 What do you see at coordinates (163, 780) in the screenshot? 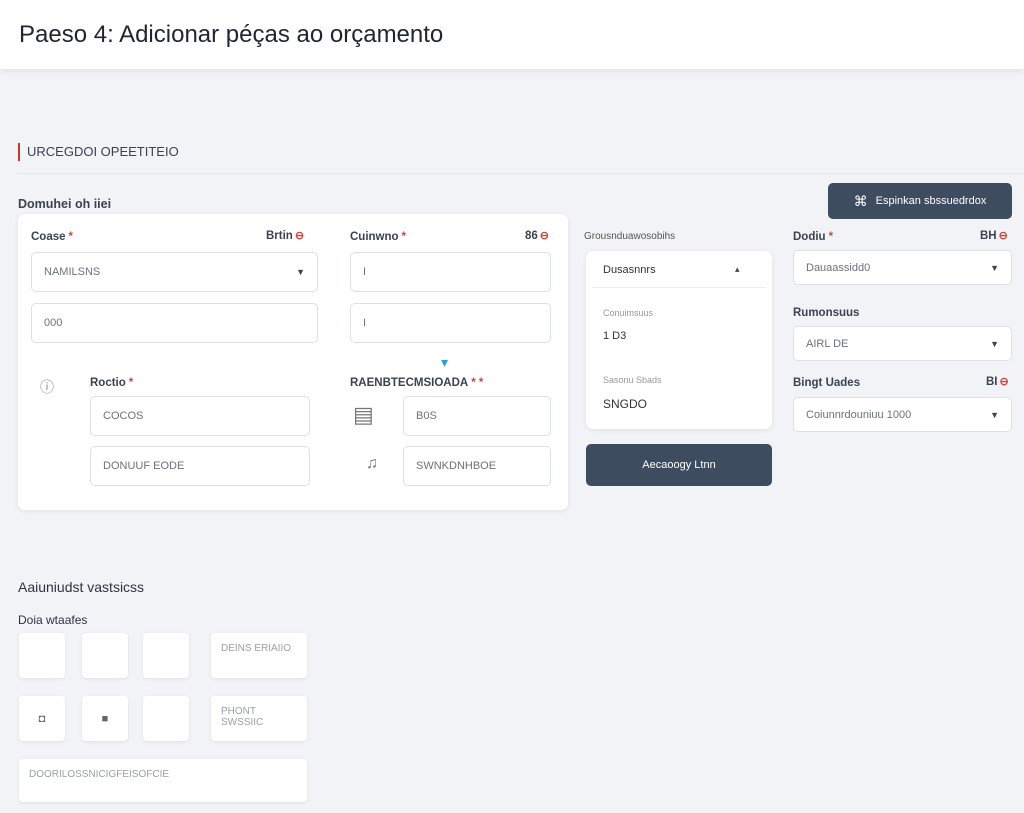
I see `footer-text-box: DOORILOSSNICIGFEISOFCIE` at bounding box center [163, 780].